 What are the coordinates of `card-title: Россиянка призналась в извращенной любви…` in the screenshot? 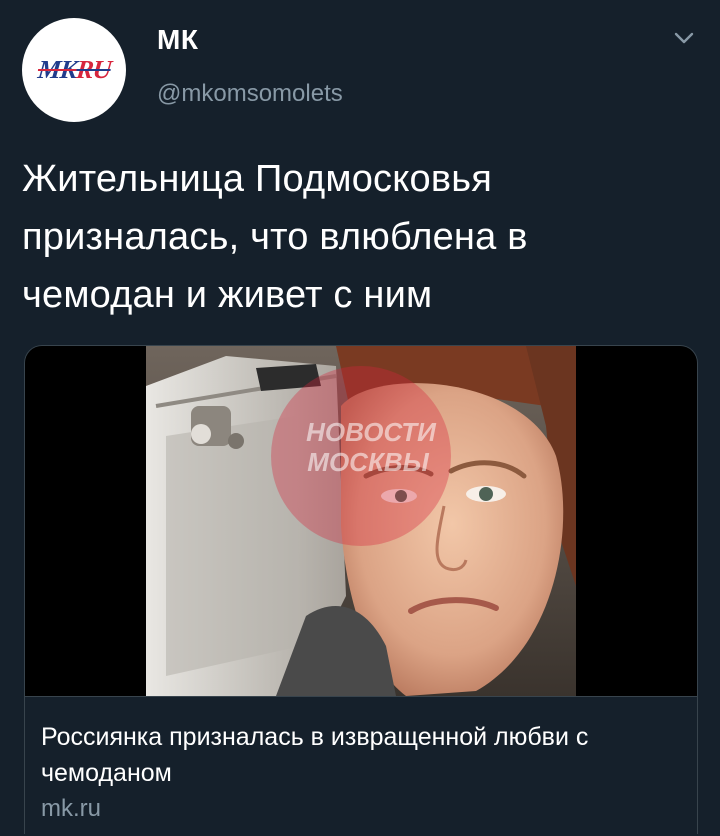 It's located at (351, 755).